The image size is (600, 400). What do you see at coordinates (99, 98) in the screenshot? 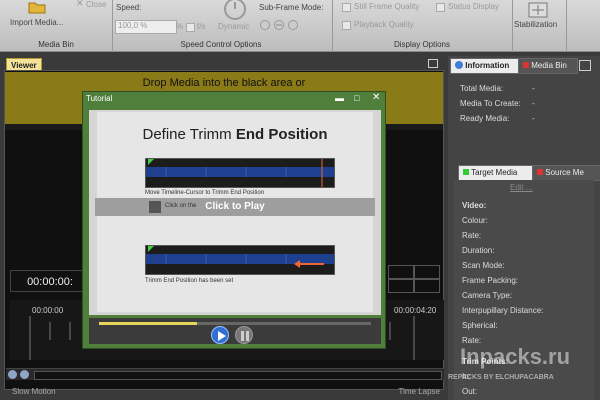
I see `dialog-title: Tutorial` at bounding box center [99, 98].